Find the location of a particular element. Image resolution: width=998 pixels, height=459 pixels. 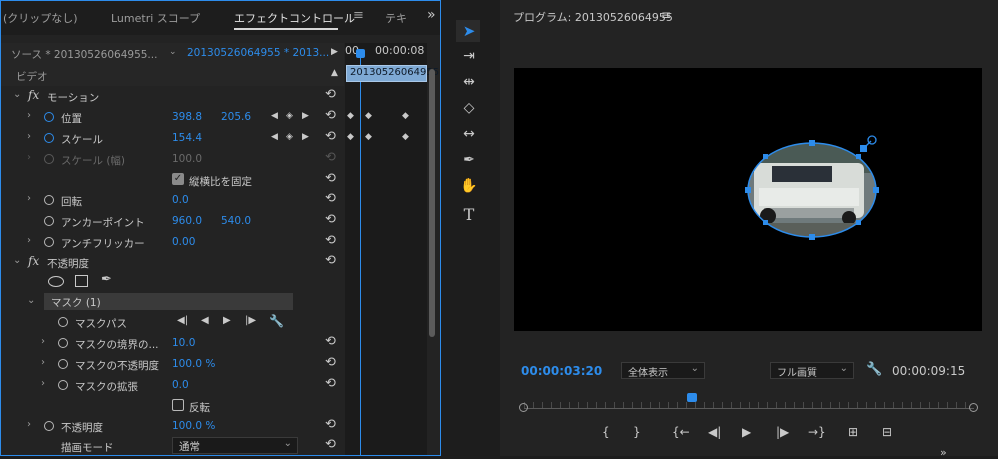

selection-tool-icon: ➤ is located at coordinates (469, 31).